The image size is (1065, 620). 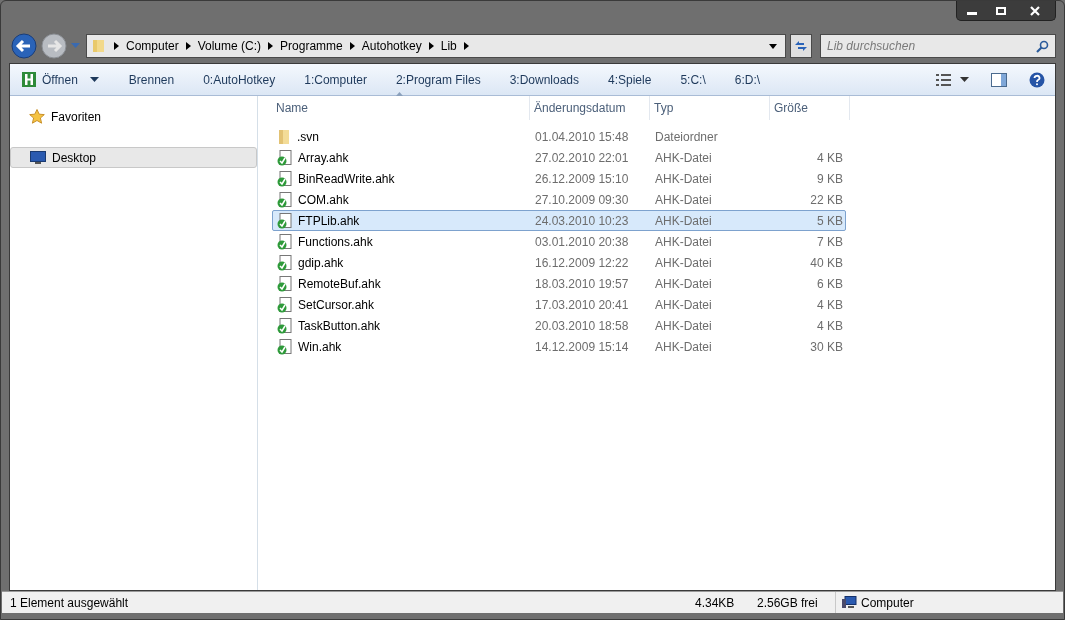 I want to click on toolbar-button: 0:AutoHotkey, so click(x=239, y=79).